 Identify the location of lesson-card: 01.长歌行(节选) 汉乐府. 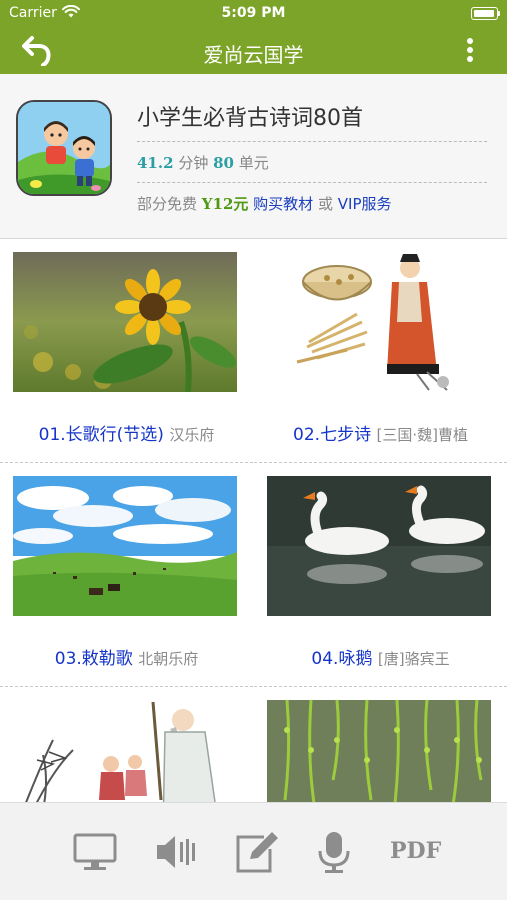
(126, 351).